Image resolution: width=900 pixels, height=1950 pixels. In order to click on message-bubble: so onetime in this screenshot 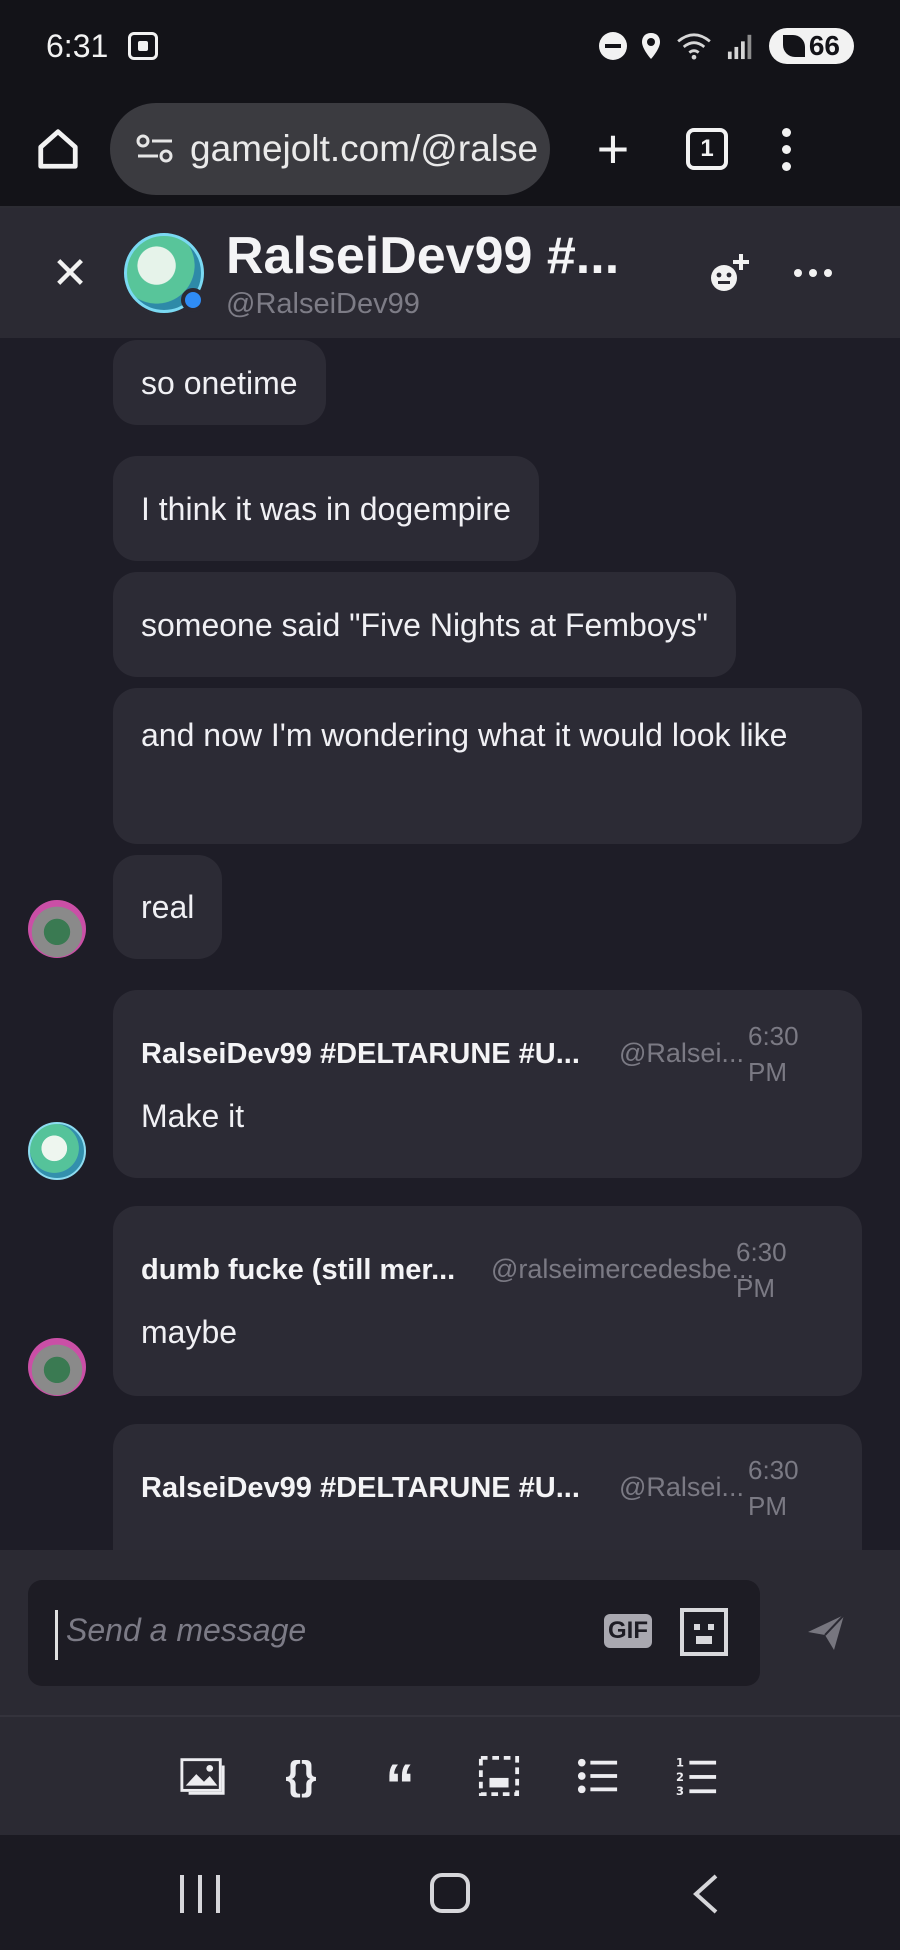, I will do `click(219, 382)`.